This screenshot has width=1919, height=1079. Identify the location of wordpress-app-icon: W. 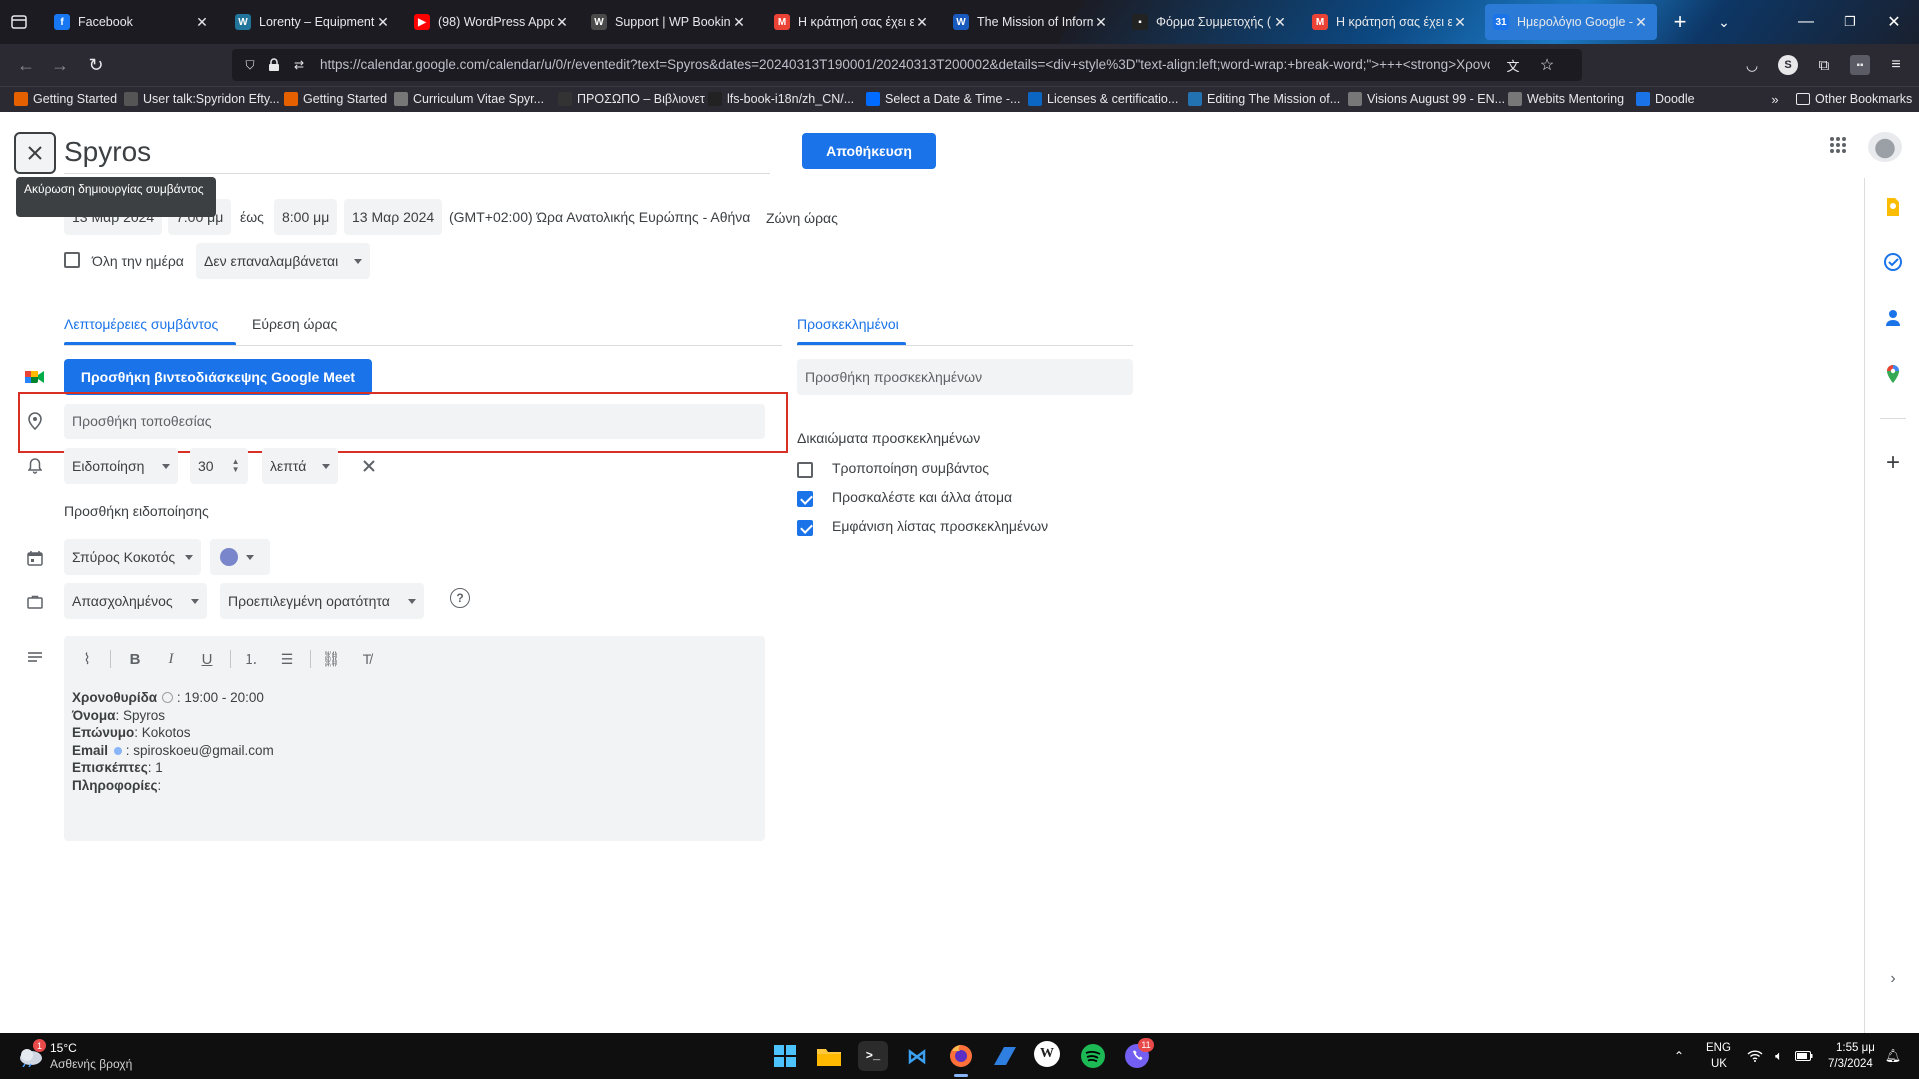
(1047, 1054).